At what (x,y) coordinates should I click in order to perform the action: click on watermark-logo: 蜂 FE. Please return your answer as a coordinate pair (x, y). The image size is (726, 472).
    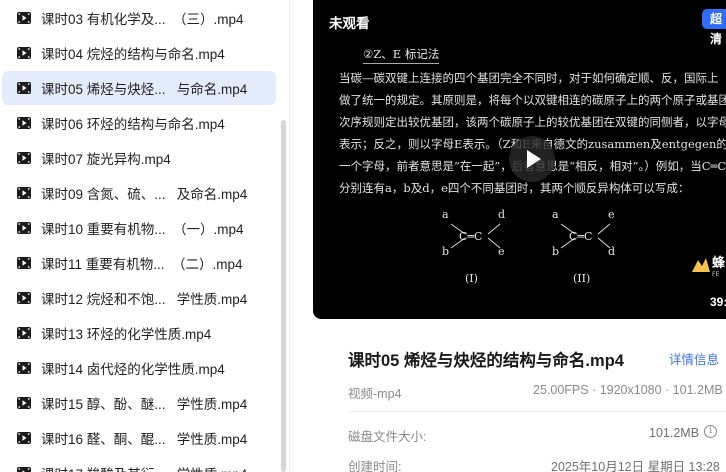
    Looking at the image, I should click on (709, 266).